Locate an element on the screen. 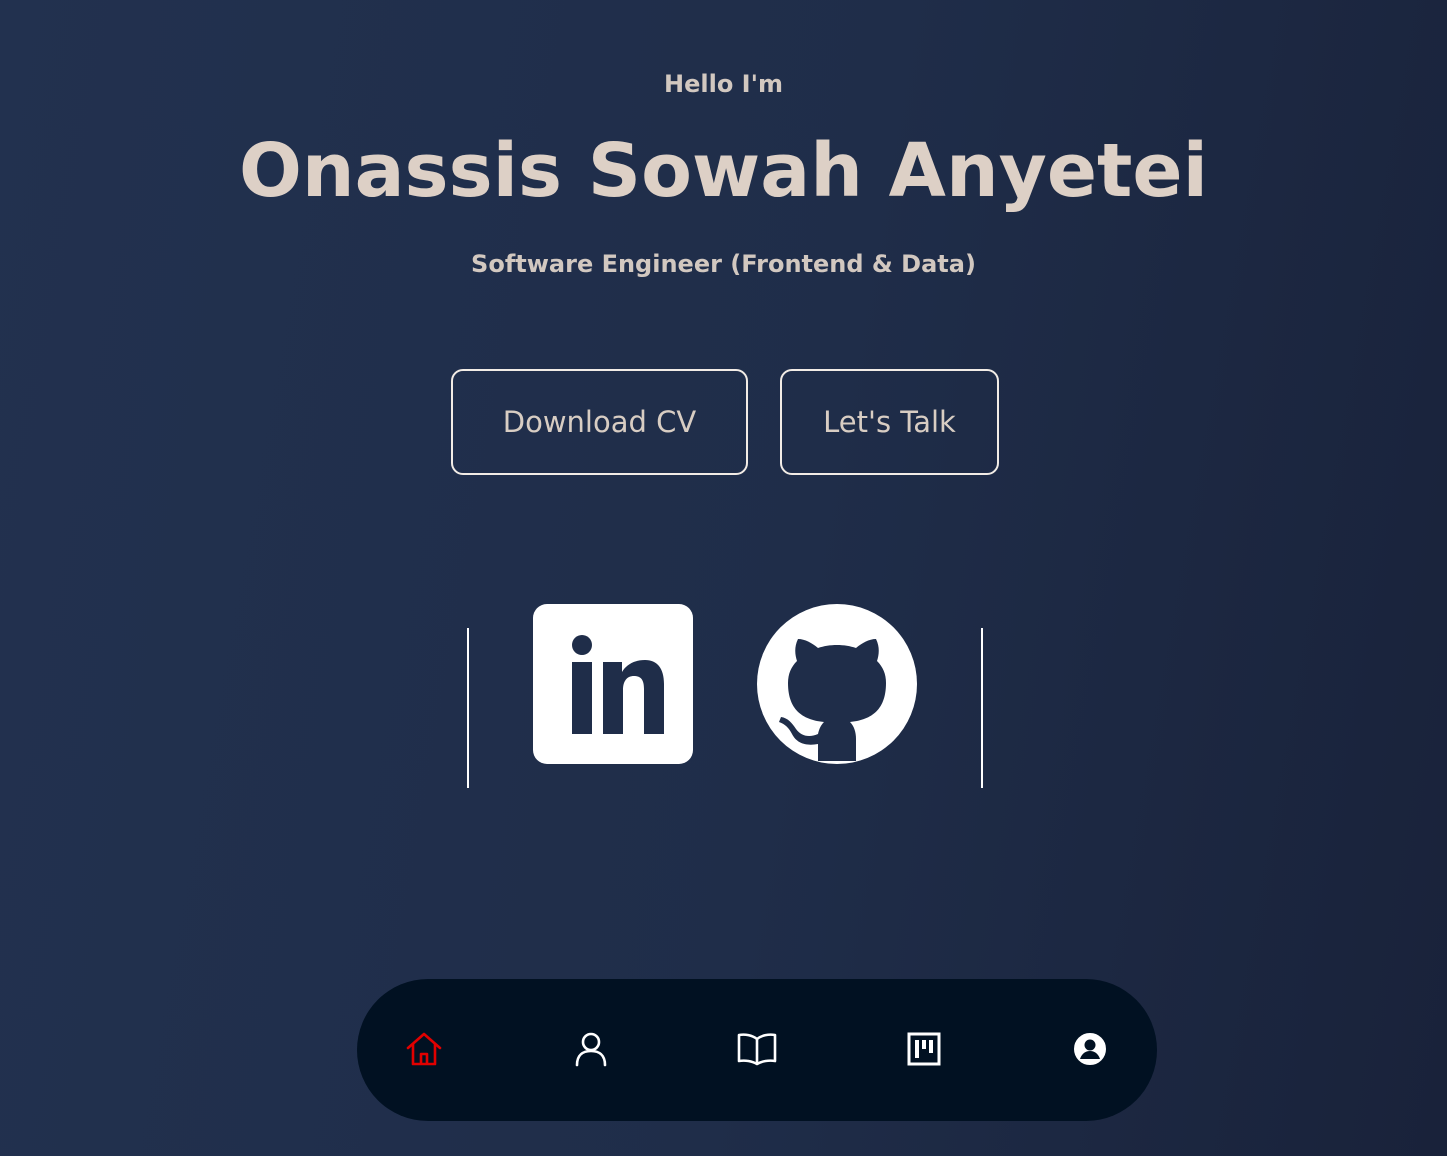 This screenshot has height=1156, width=1447. github-link is located at coordinates (837, 684).